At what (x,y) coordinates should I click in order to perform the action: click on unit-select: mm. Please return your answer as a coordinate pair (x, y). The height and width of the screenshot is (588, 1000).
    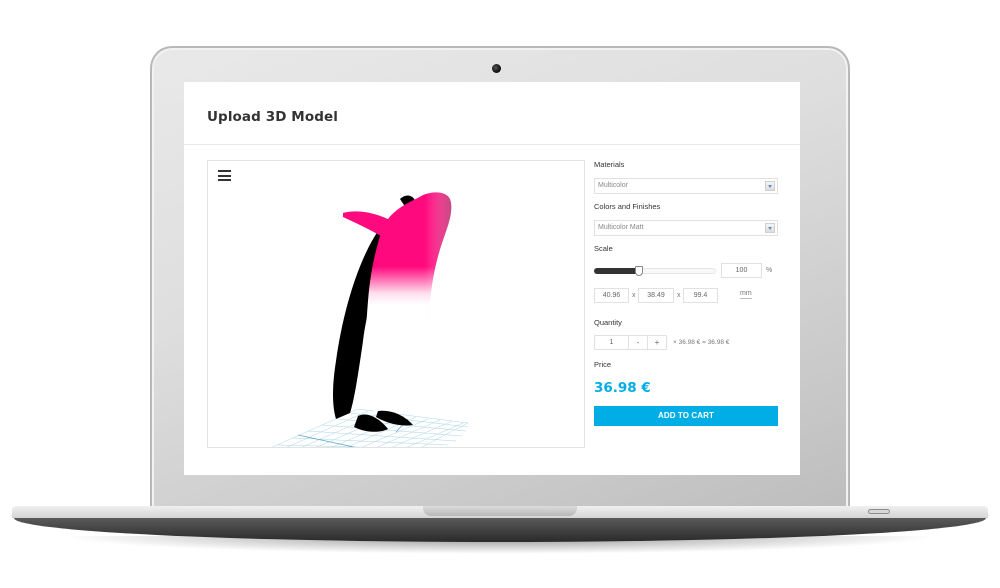
    Looking at the image, I should click on (746, 294).